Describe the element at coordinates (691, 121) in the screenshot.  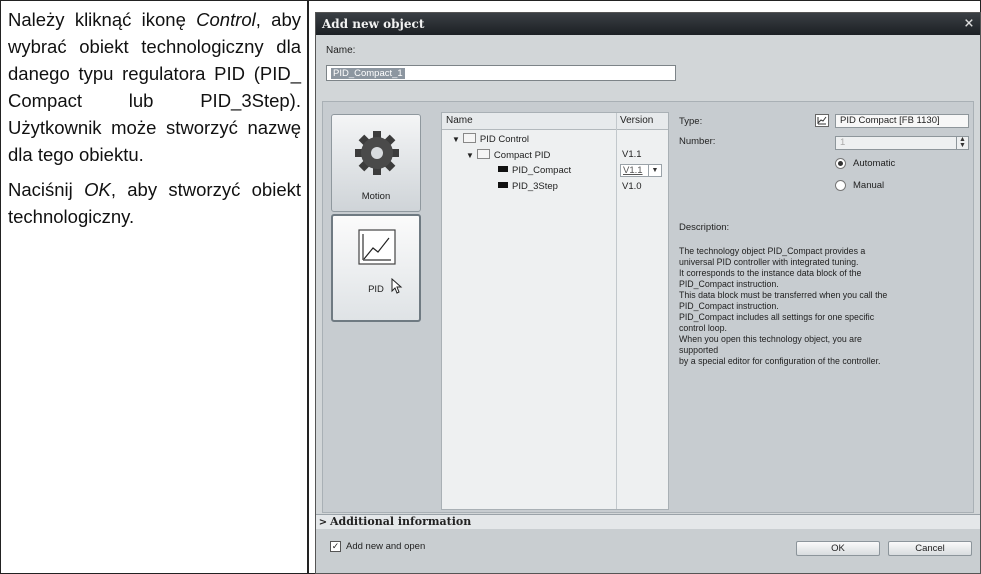
I see `type-label: Type:` at that location.